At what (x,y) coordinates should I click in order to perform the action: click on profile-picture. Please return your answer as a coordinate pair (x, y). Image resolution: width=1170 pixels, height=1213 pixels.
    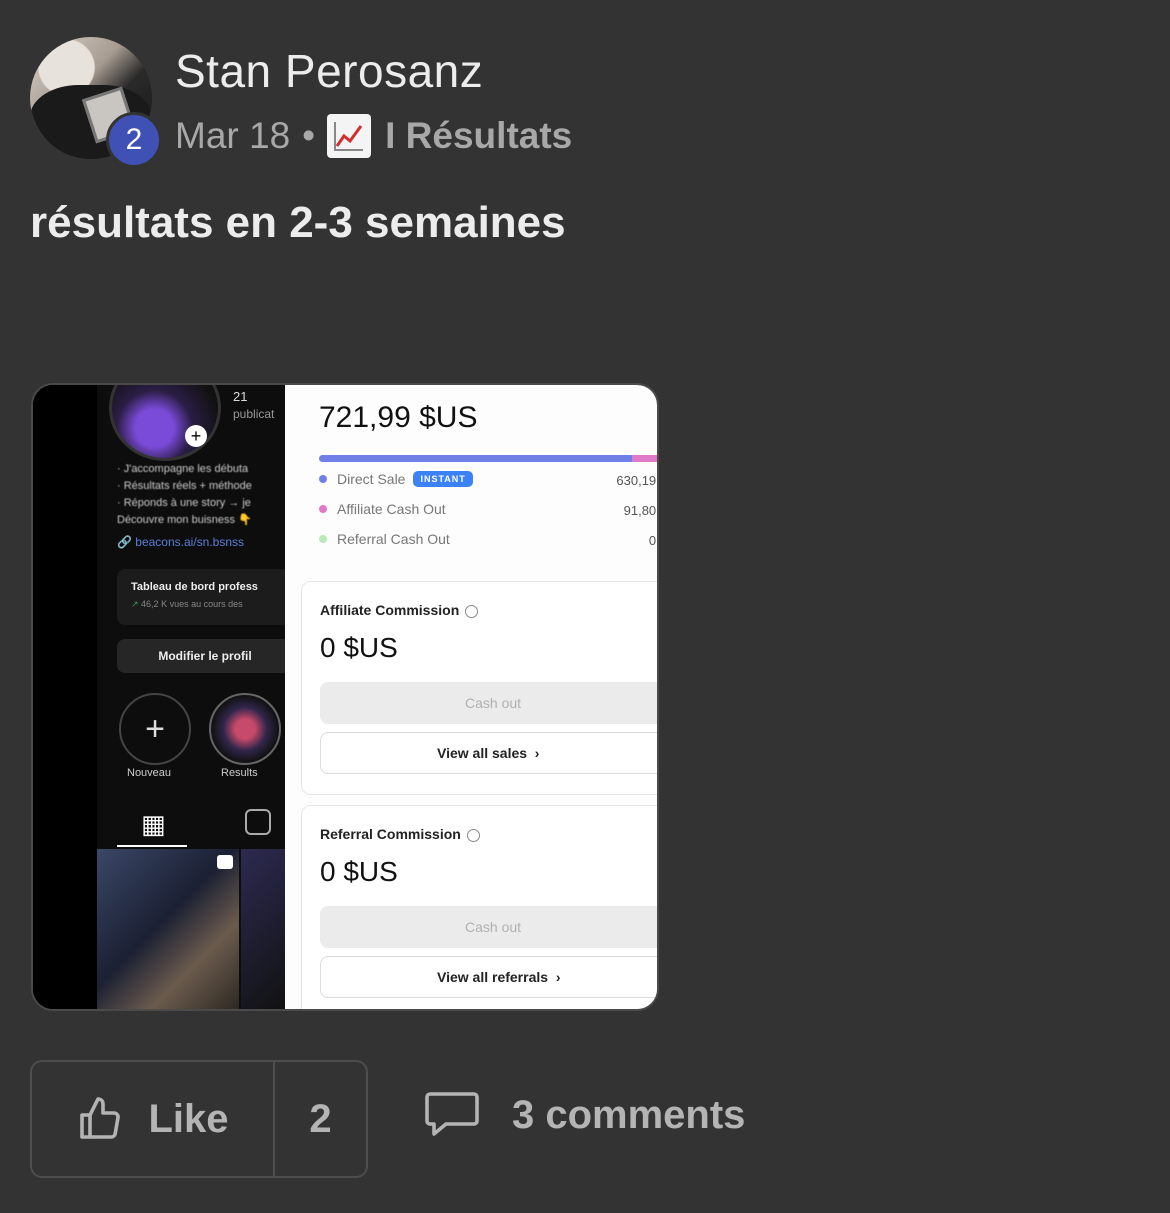
    Looking at the image, I should click on (165, 423).